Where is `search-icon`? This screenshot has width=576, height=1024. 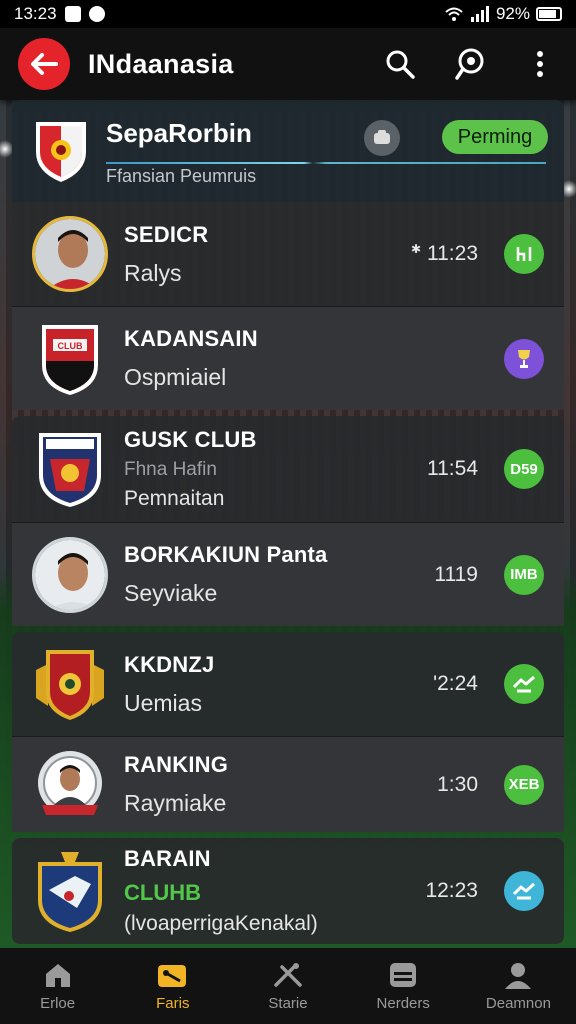
search-icon is located at coordinates (400, 64).